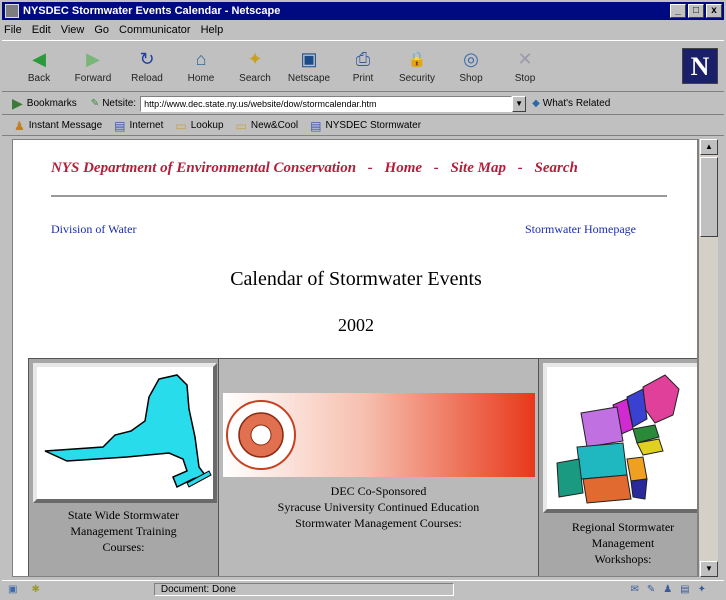 This screenshot has height=600, width=726. I want to click on syracuse-university-banner, so click(379, 435).